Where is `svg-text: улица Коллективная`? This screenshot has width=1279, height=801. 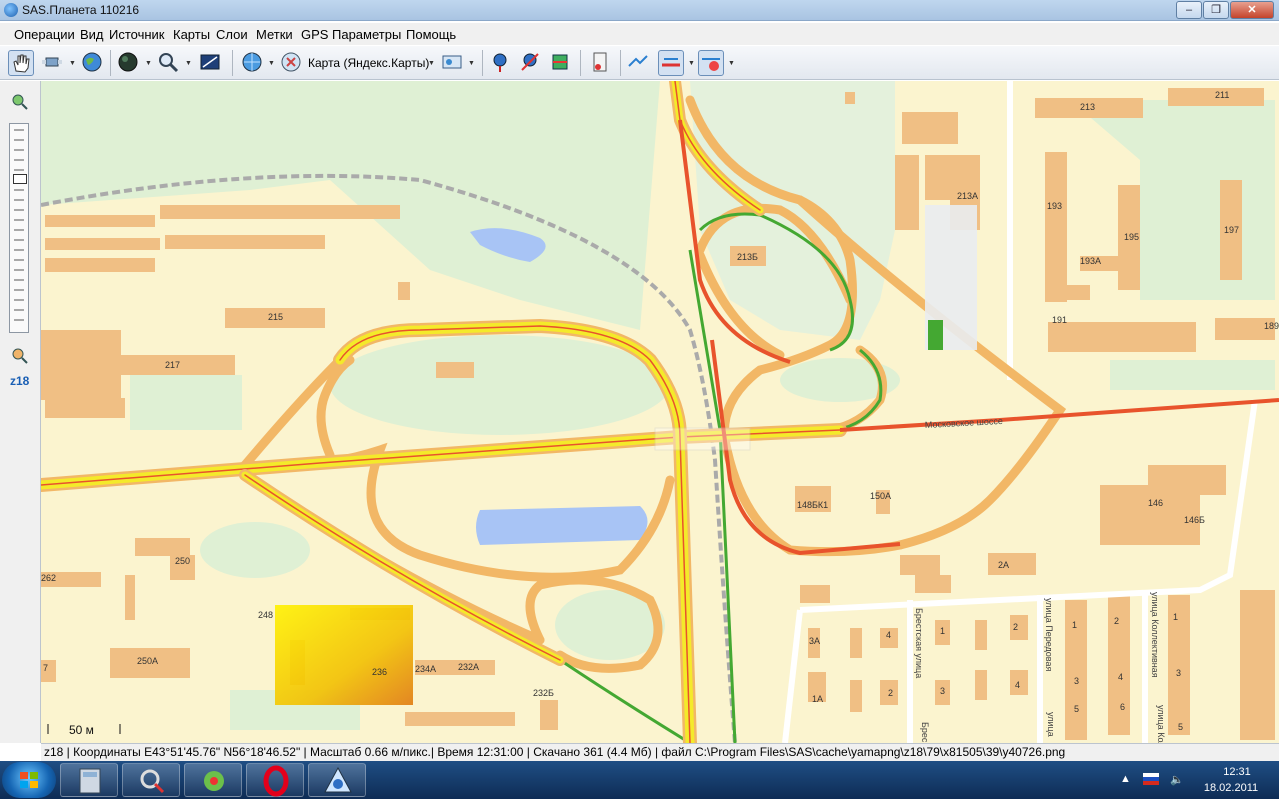 svg-text: улица Коллективная is located at coordinates (1155, 635).